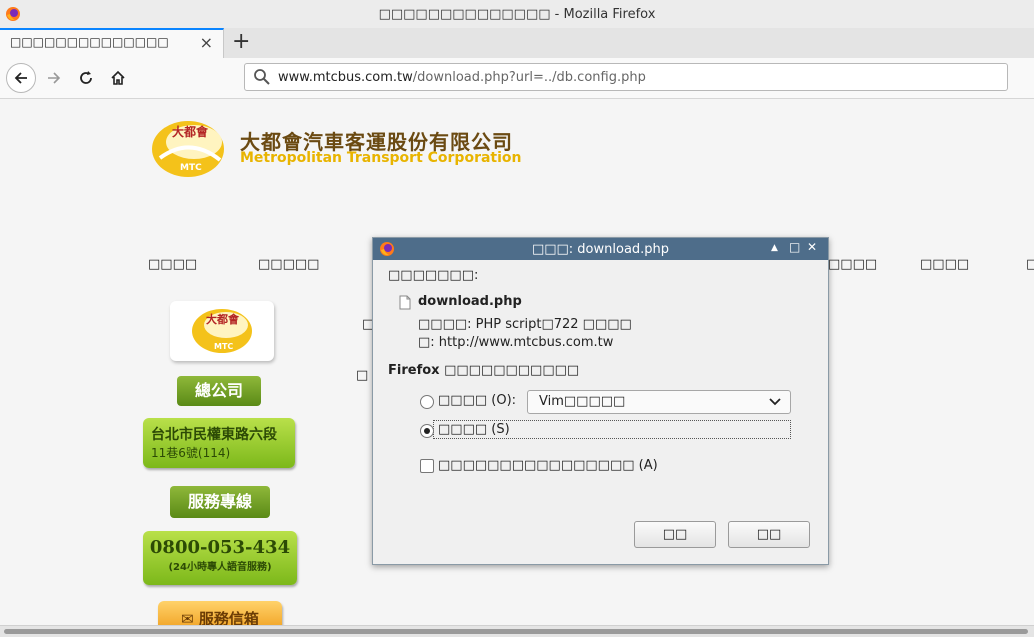  I want to click on remember-label: □□□□□□□□□□□□□□□□ (A), so click(548, 465).